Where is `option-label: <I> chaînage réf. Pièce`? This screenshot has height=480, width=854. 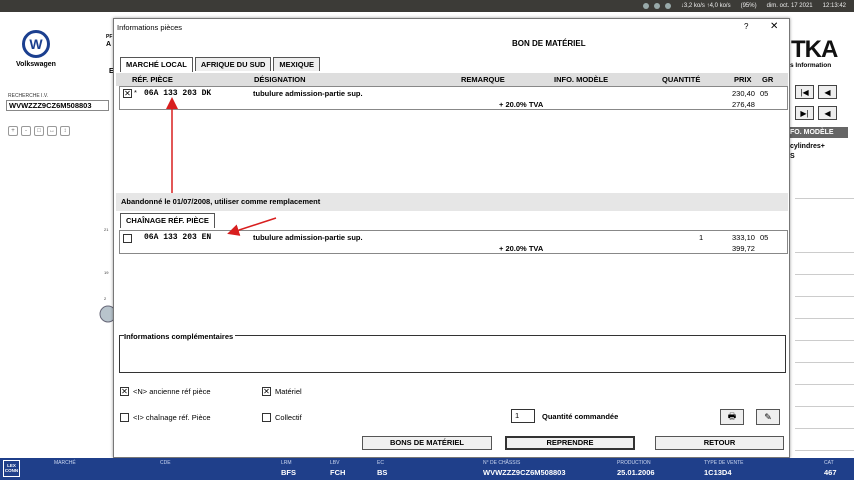
option-label: <I> chaînage réf. Pièce is located at coordinates (172, 417).